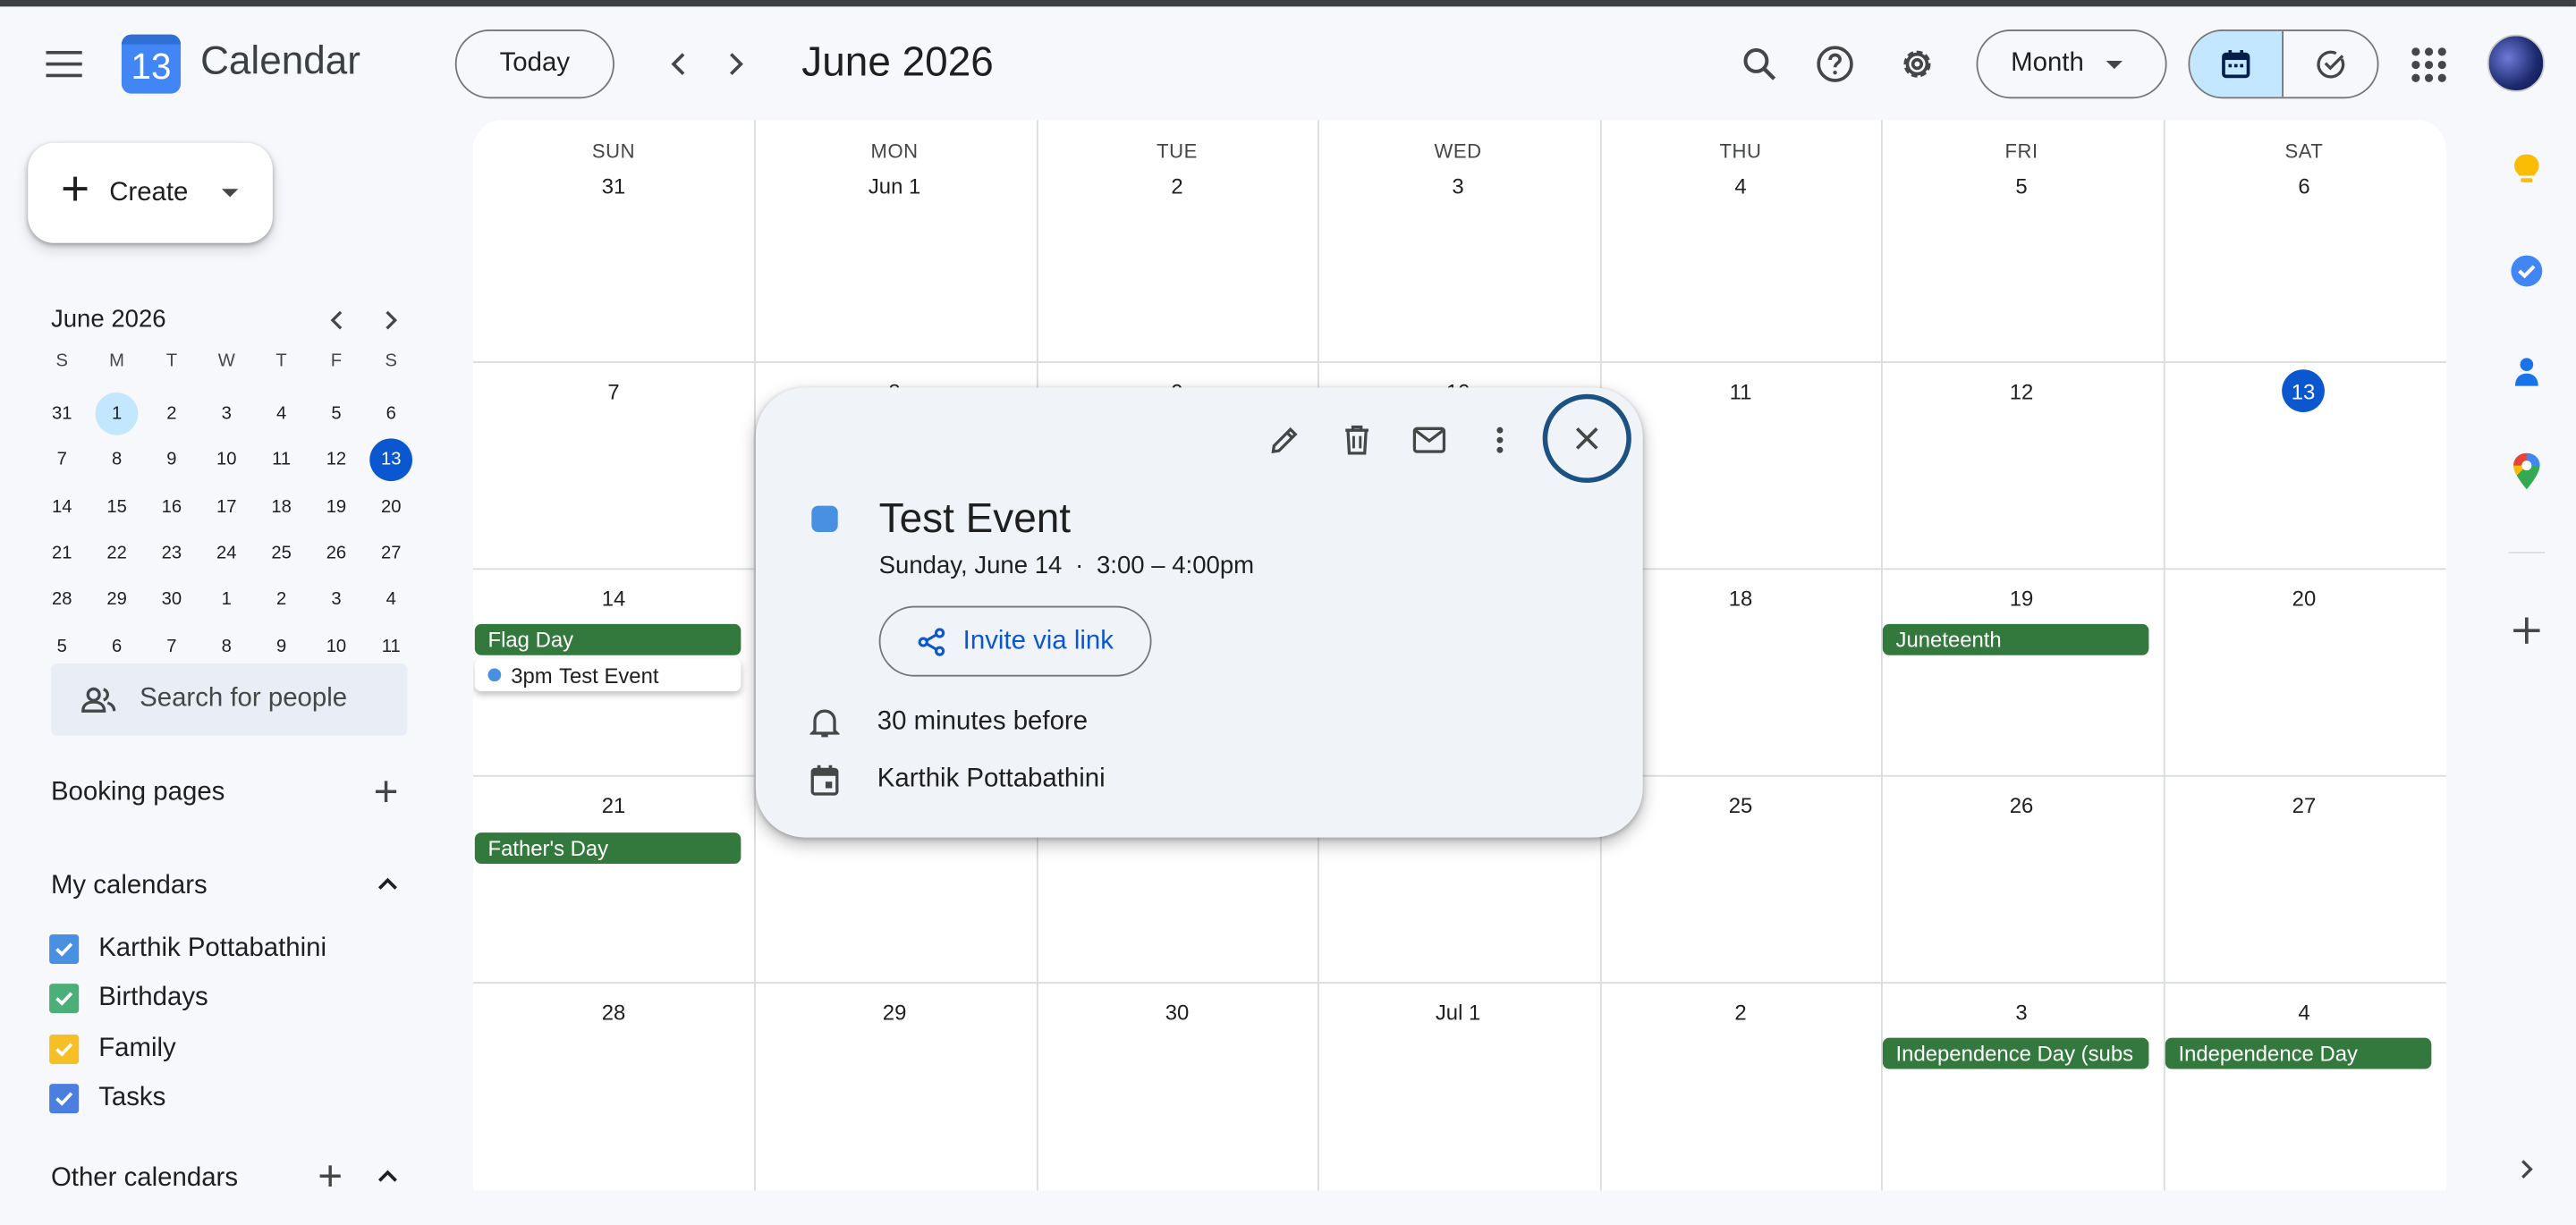 The height and width of the screenshot is (1225, 2576). Describe the element at coordinates (337, 320) in the screenshot. I see `mini-calendar-prev-button` at that location.